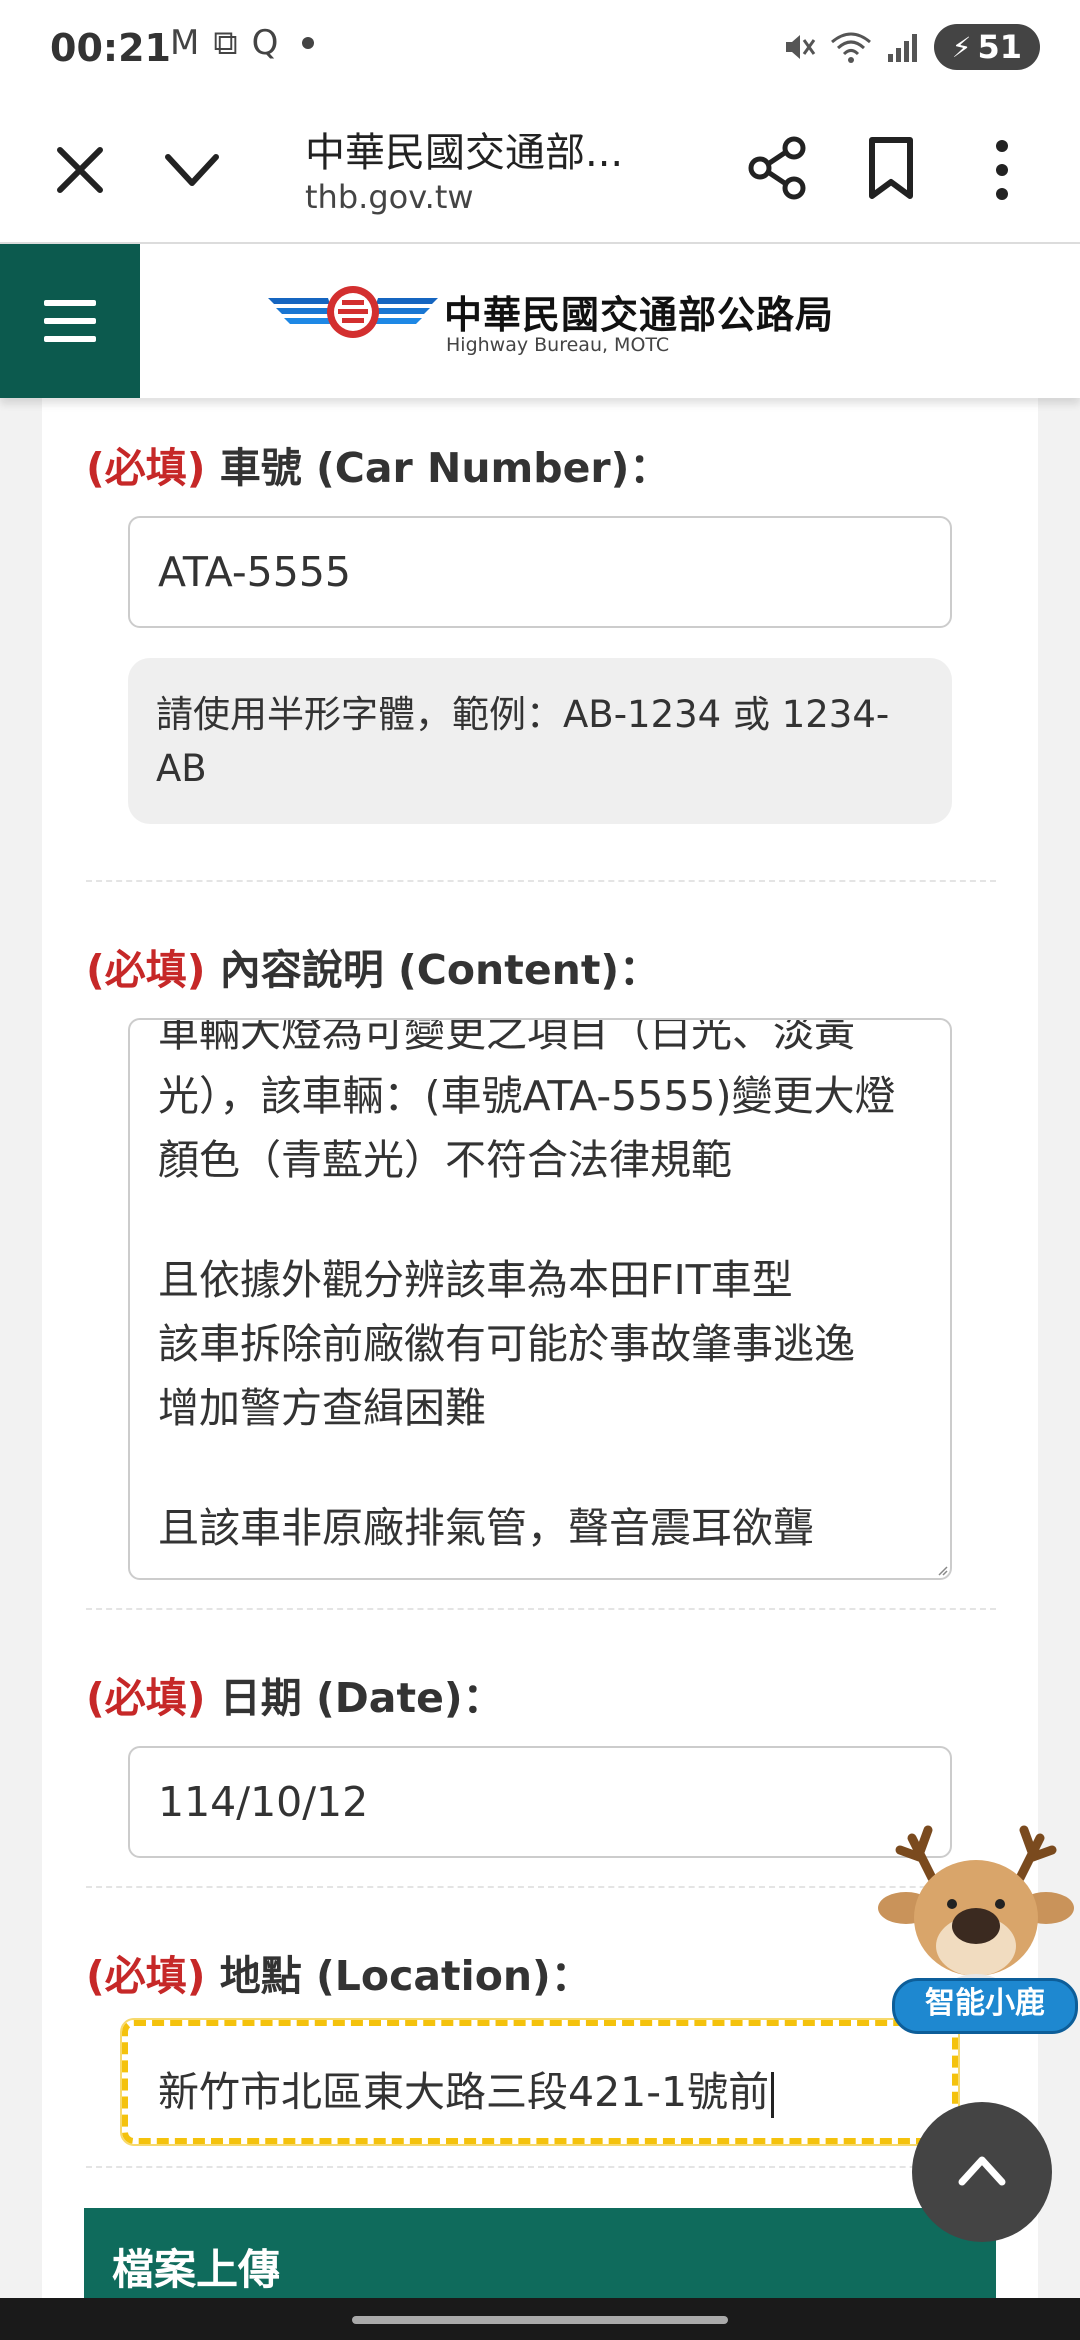 The width and height of the screenshot is (1080, 2340). I want to click on content-line: 顏色（青藍光）不符合法律規範, so click(445, 1160).